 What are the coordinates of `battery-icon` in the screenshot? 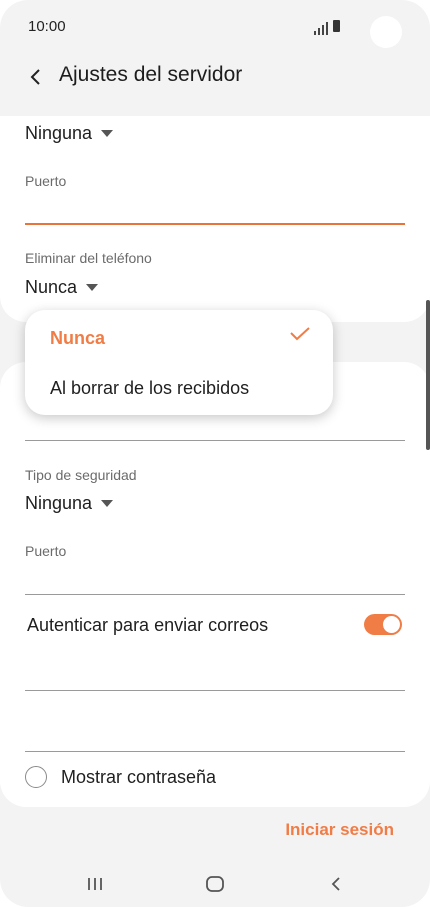 It's located at (336, 26).